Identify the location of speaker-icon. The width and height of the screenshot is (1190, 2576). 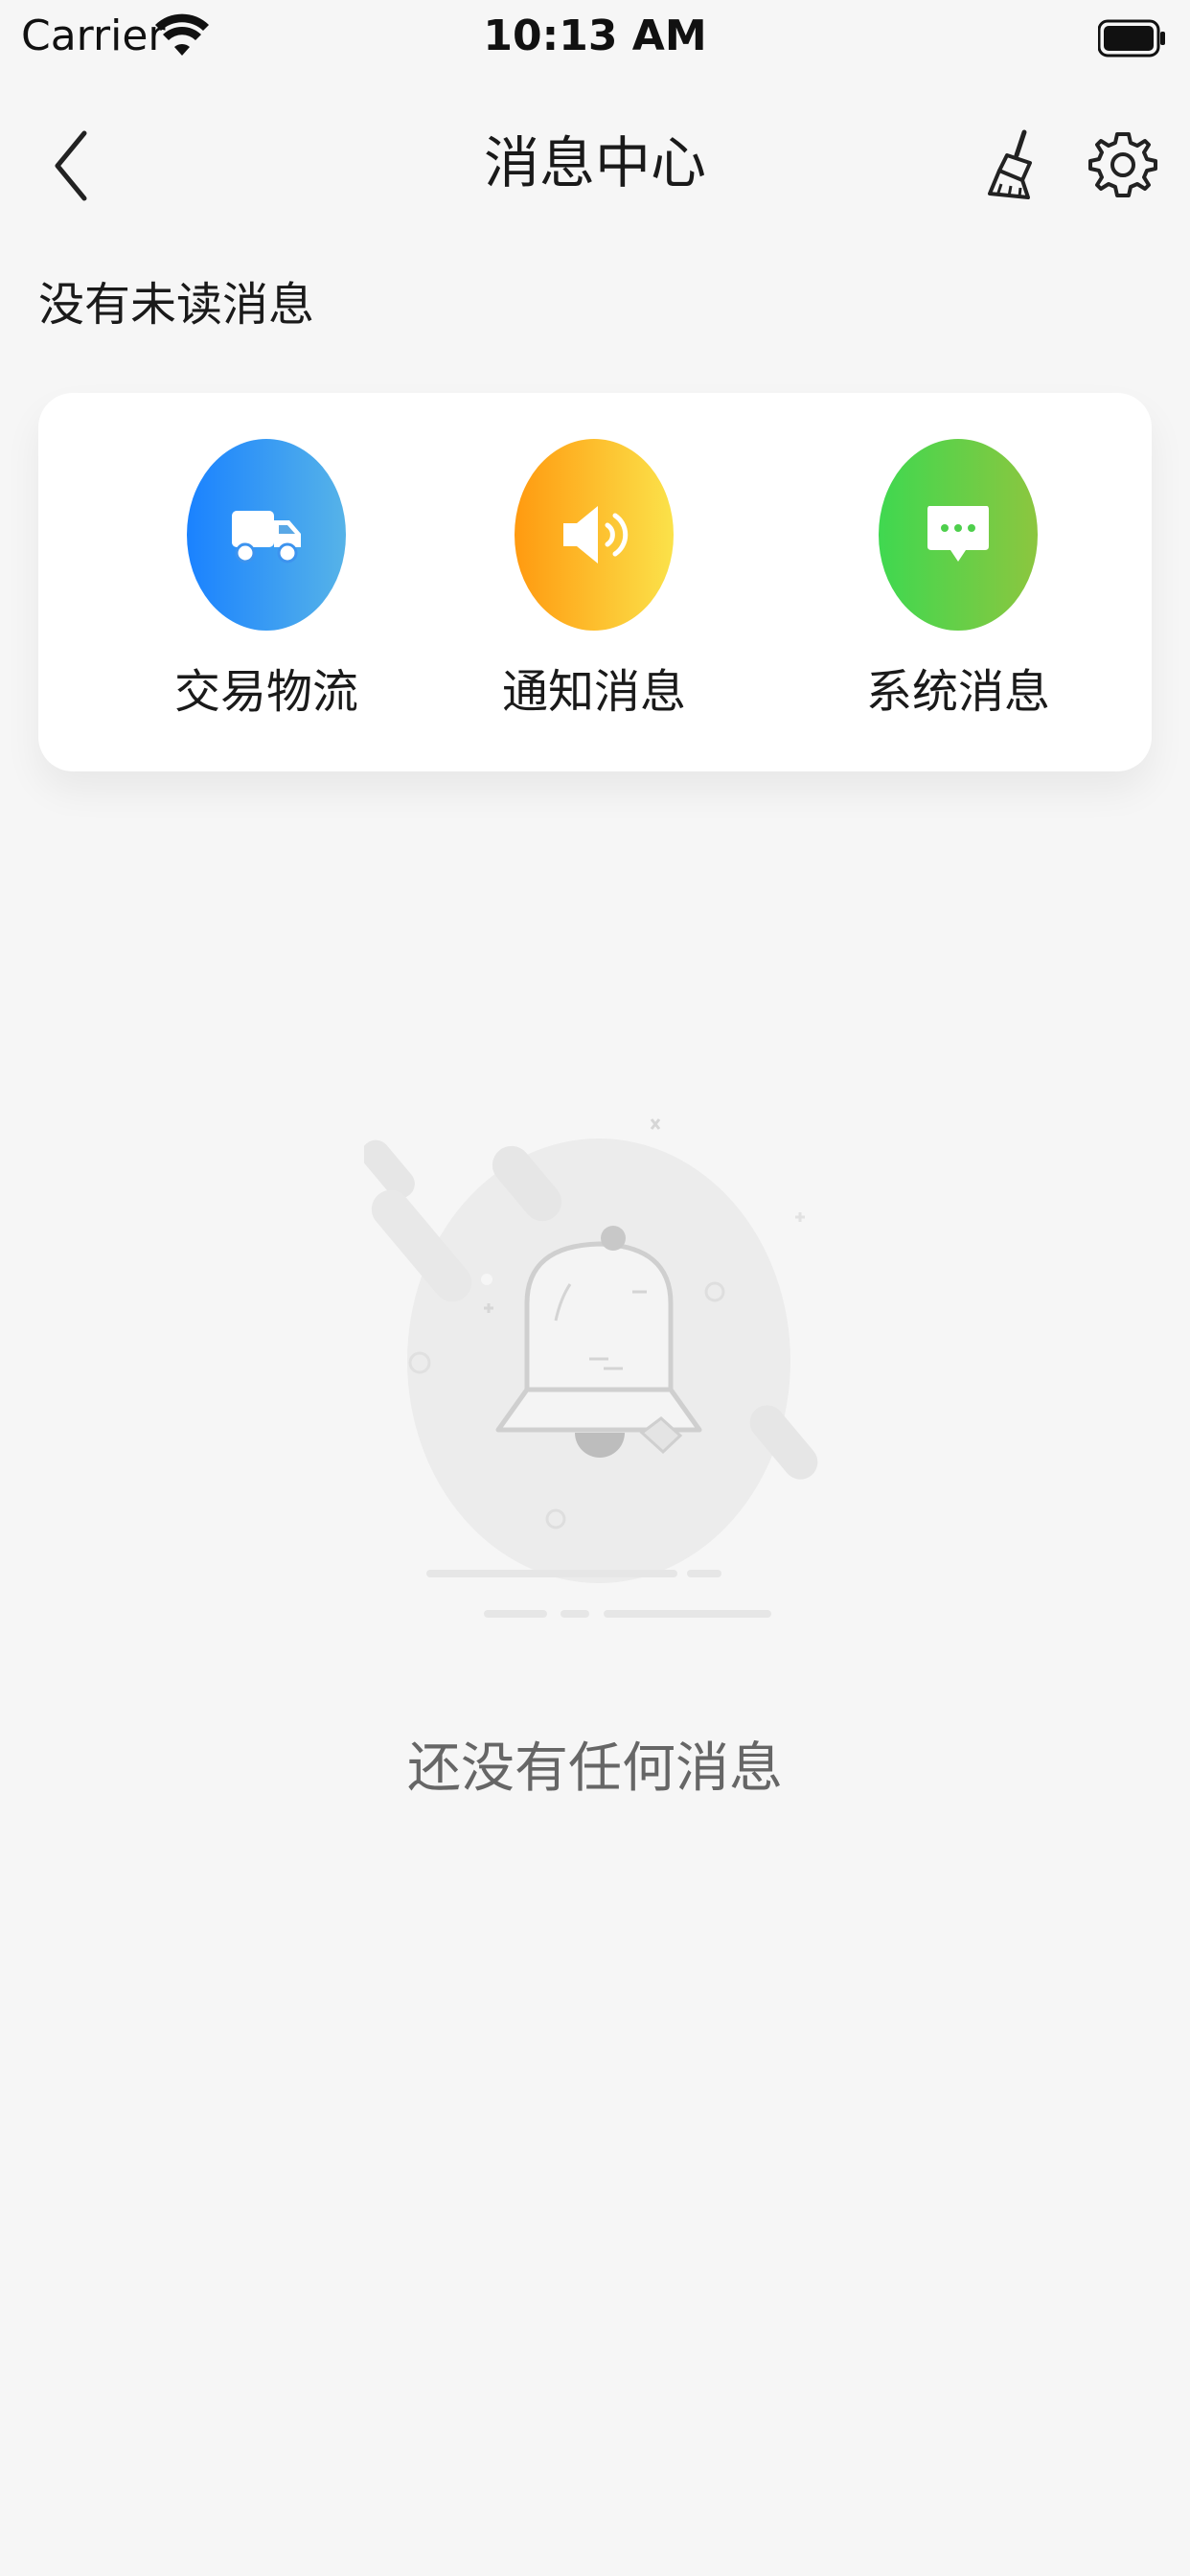
(596, 535).